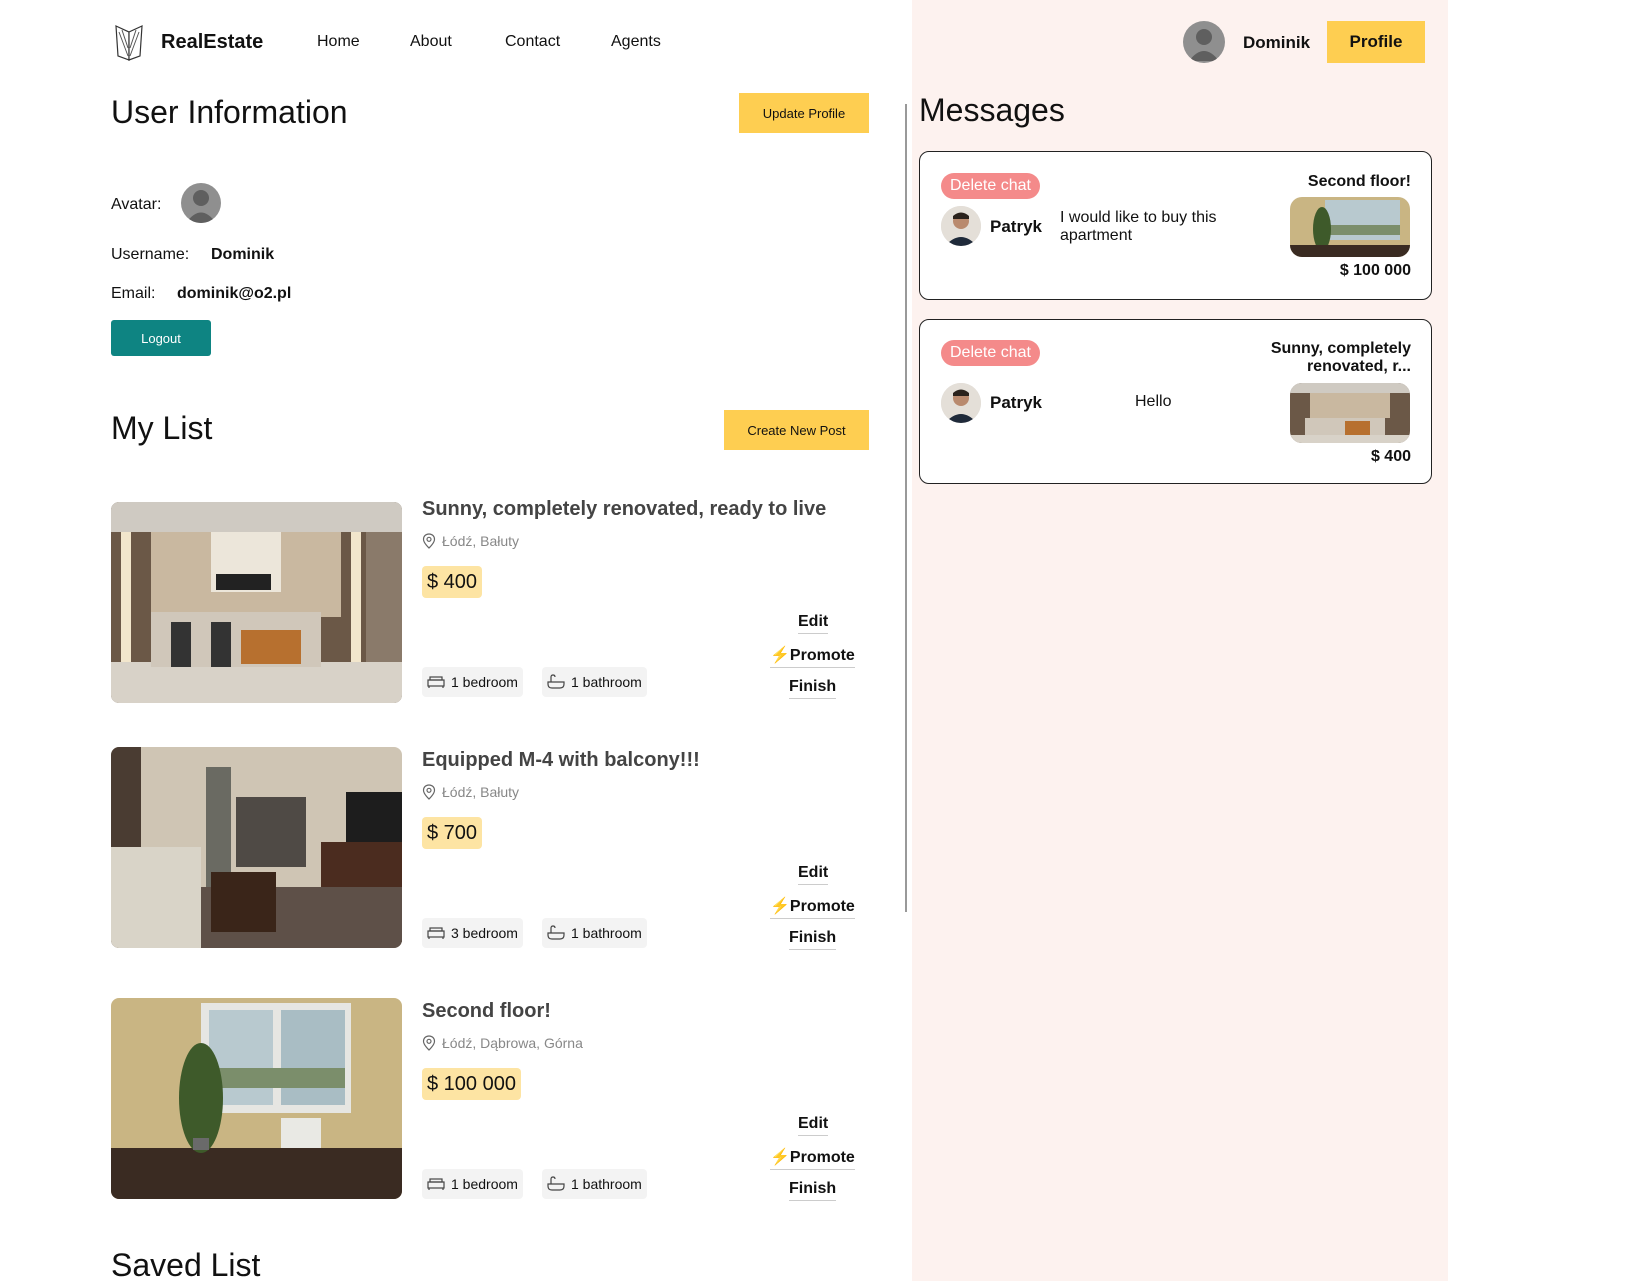 The width and height of the screenshot is (1632, 1284). I want to click on bedroom-feature: 3 bedroom, so click(472, 933).